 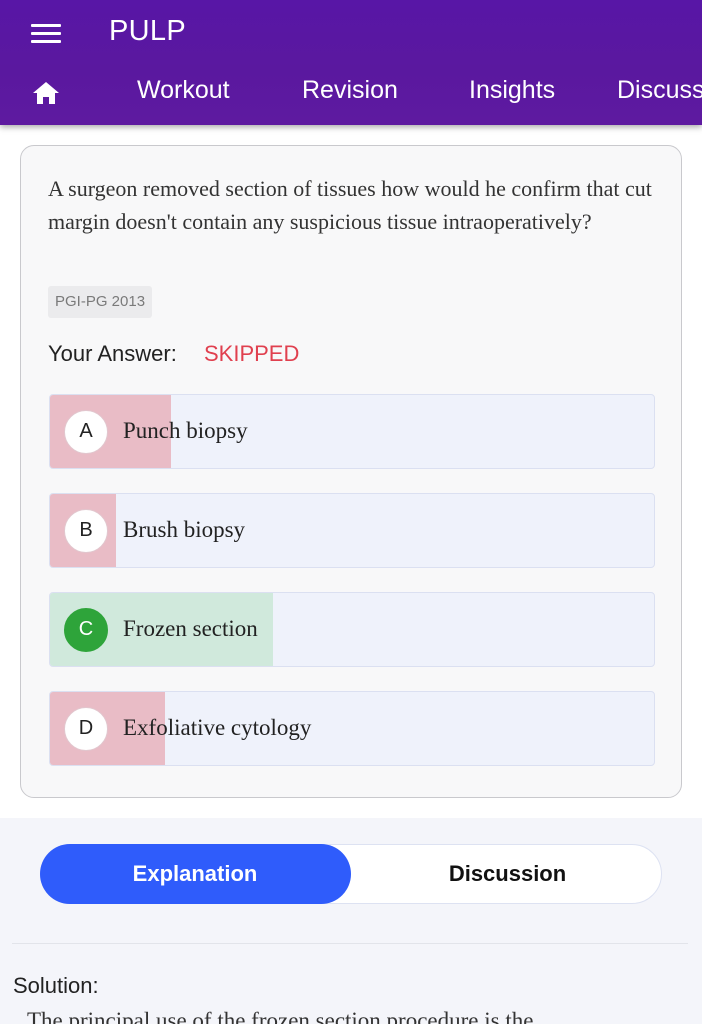 I want to click on app-bar: PULP Workout Revision Insights Discuss, so click(x=351, y=62).